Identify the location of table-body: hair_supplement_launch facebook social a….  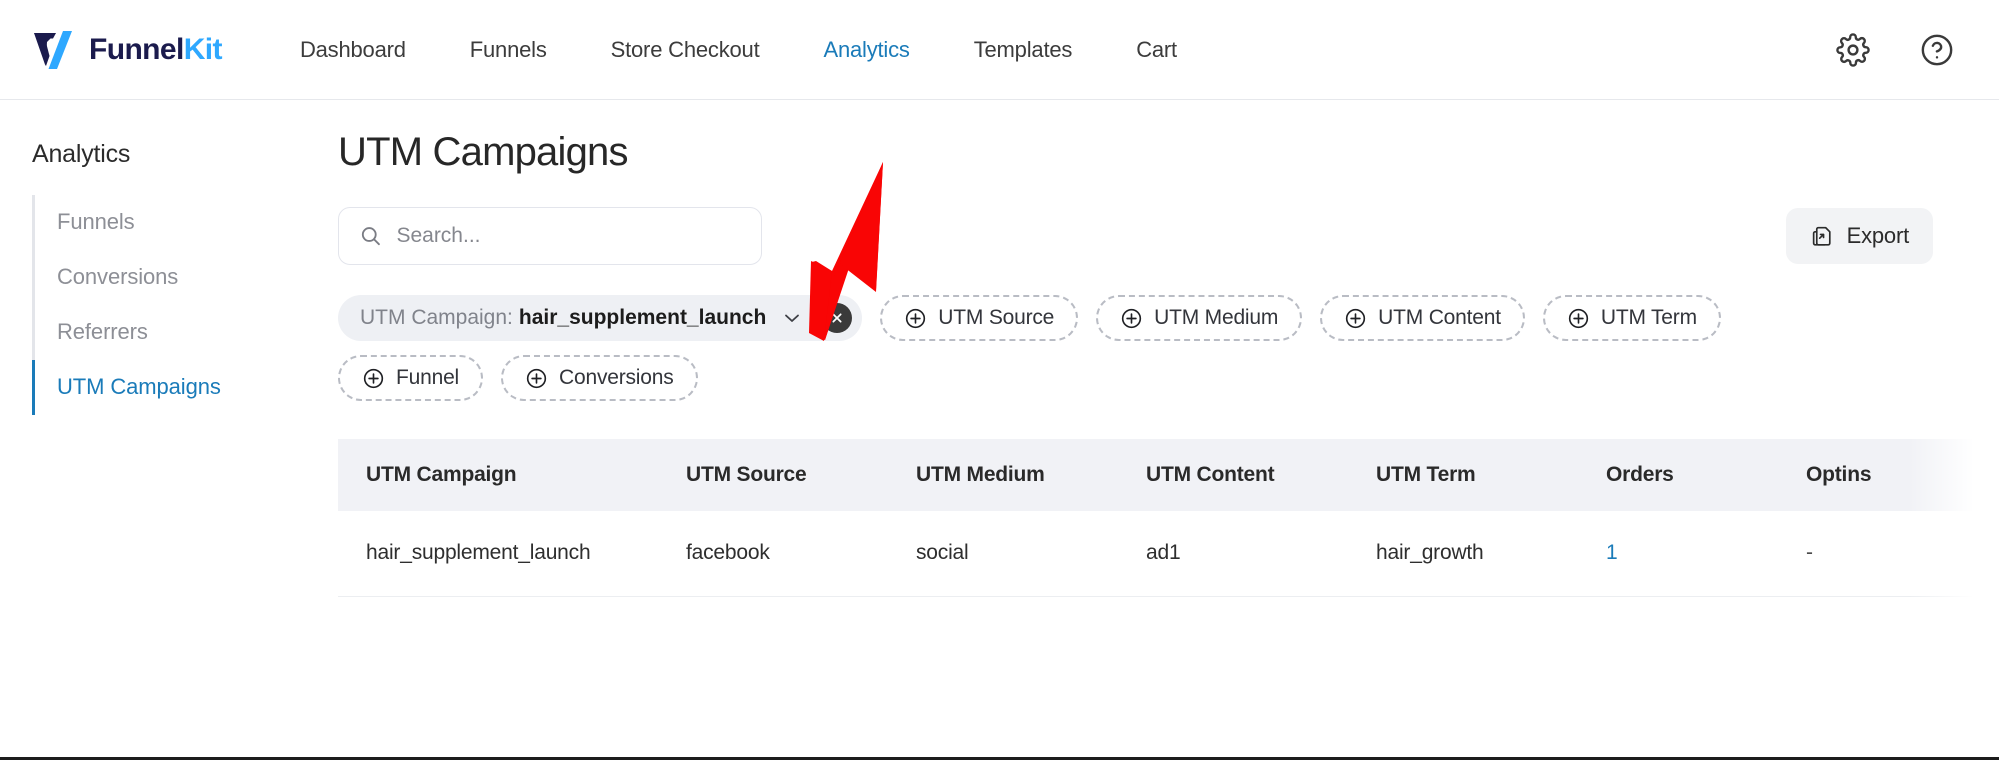
(1168, 554).